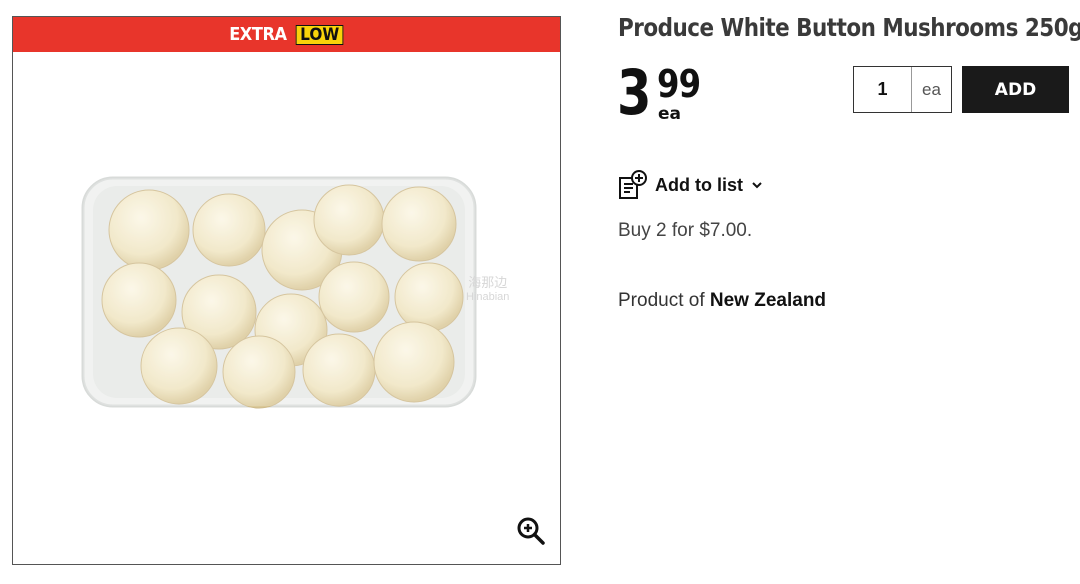  I want to click on quantity-unit: ea, so click(931, 89).